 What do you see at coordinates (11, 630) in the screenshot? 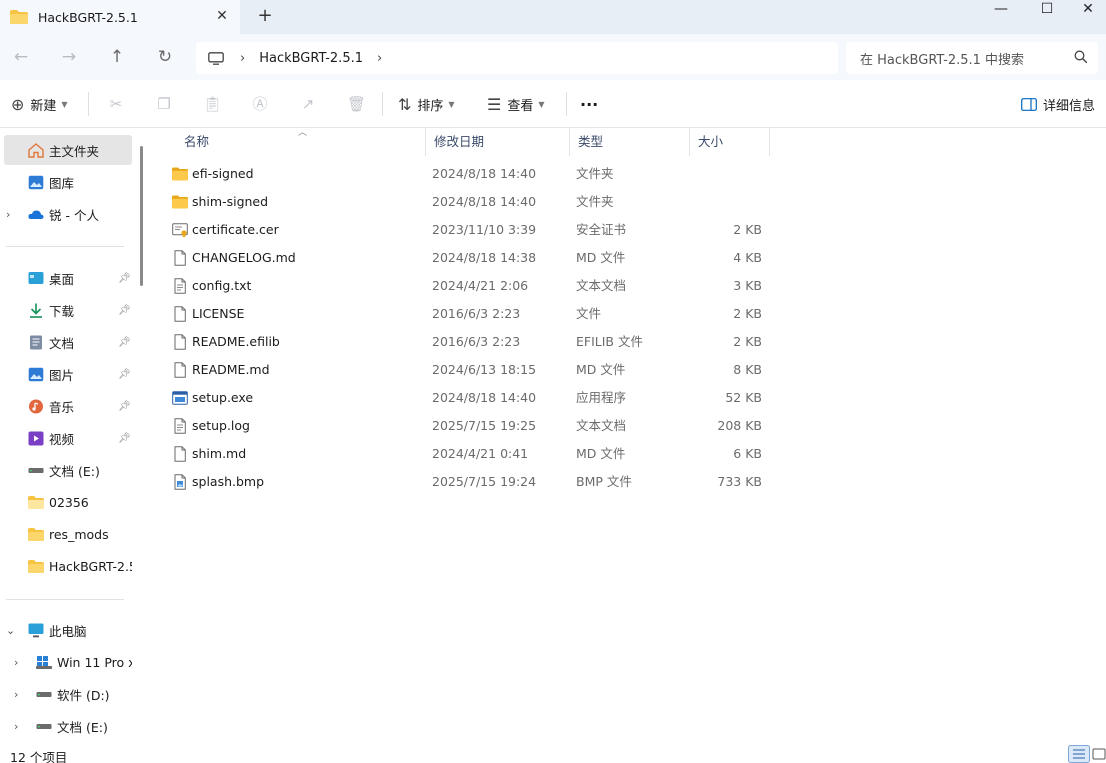
I see `chevron-down-icon: ⌄` at bounding box center [11, 630].